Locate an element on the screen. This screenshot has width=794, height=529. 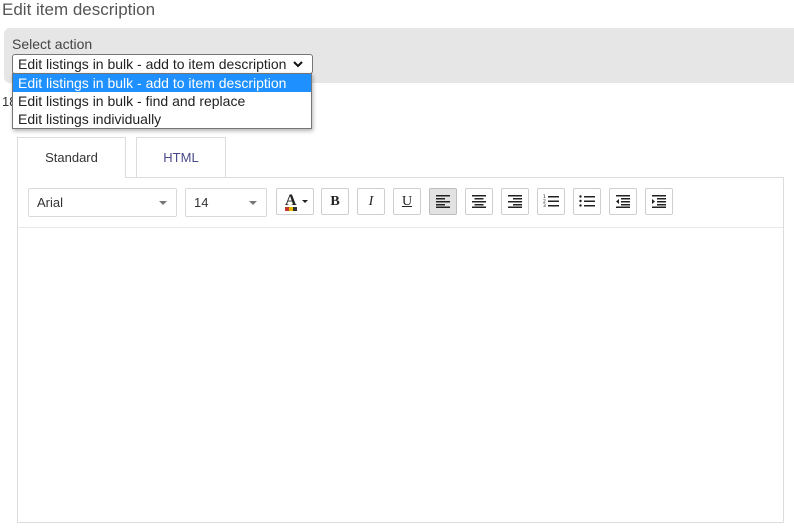
indent-button is located at coordinates (659, 201).